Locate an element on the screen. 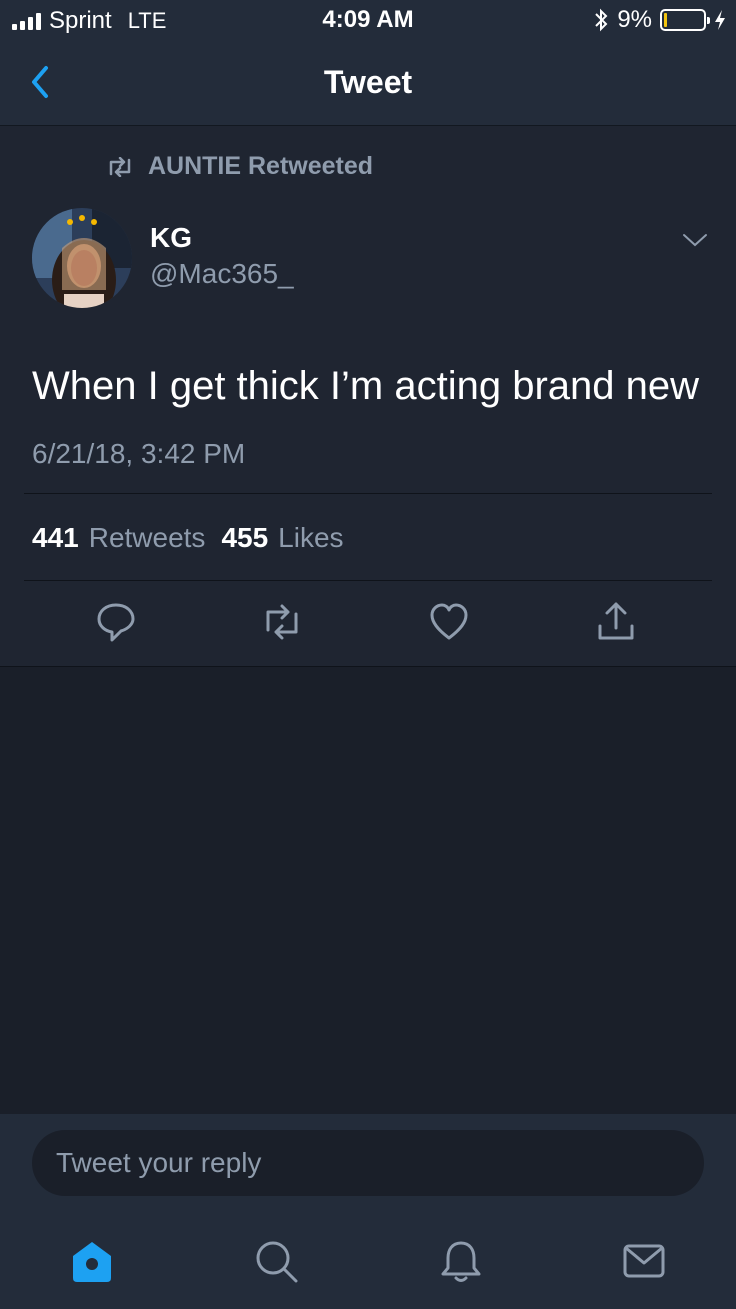  retweets-count: 441 is located at coordinates (55, 538).